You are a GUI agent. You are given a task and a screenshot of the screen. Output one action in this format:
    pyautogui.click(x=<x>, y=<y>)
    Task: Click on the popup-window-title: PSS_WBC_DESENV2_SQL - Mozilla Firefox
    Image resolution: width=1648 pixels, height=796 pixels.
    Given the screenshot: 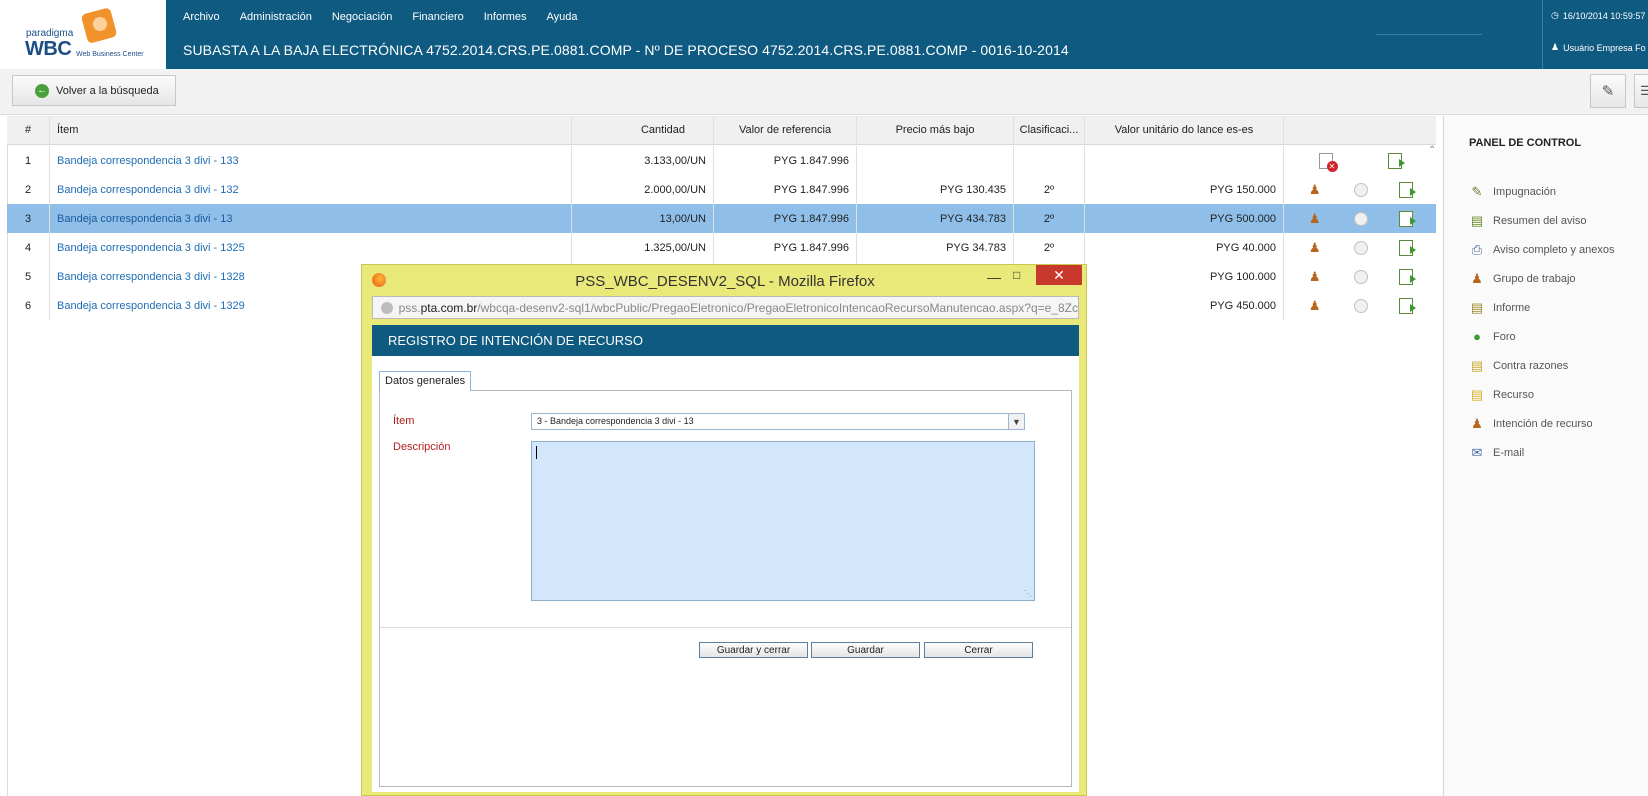 What is the action you would take?
    pyautogui.click(x=725, y=281)
    